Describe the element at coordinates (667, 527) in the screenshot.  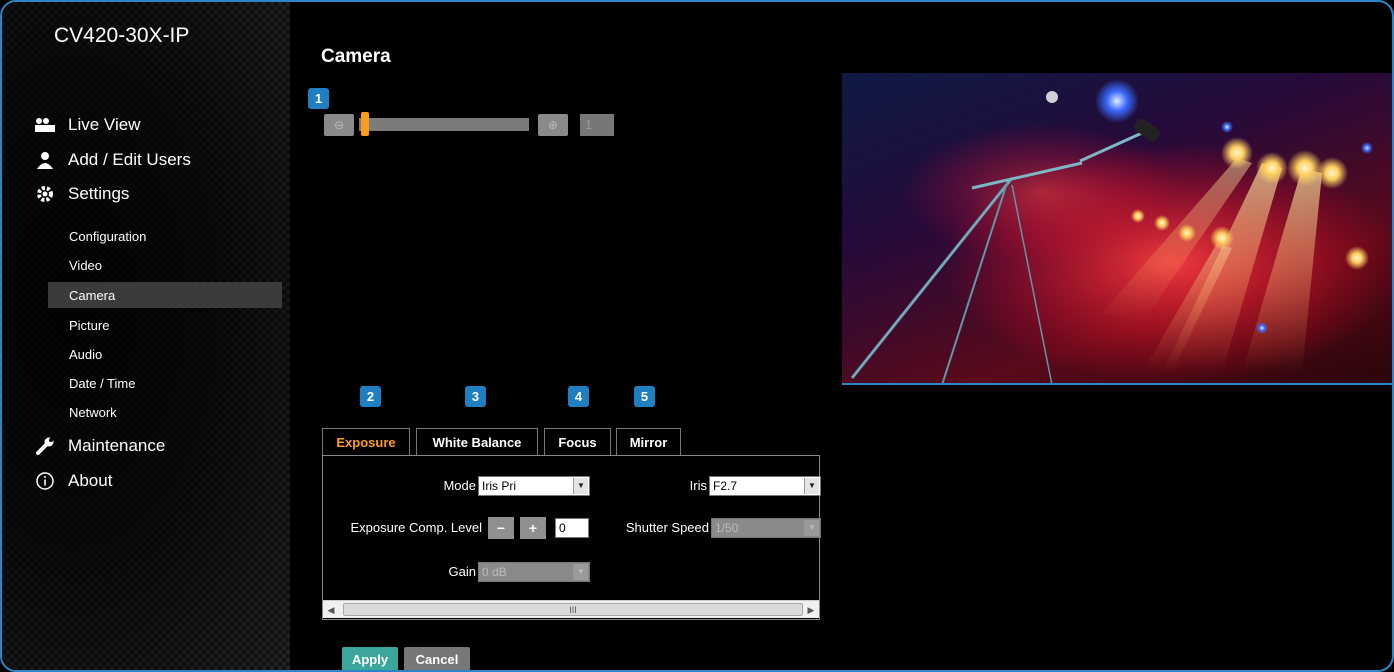
I see `shutter-speed-label: Shutter Speed` at that location.